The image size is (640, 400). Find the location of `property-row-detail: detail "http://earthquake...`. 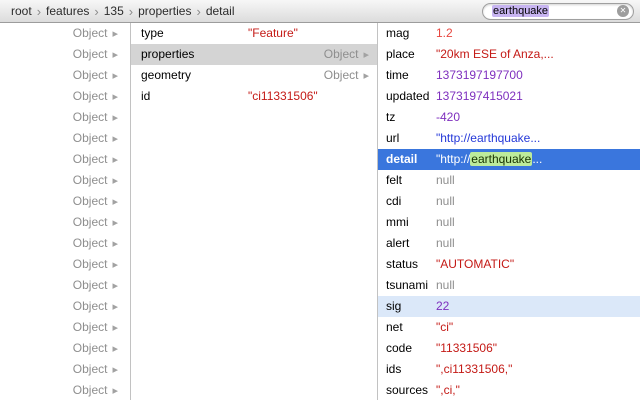

property-row-detail: detail "http://earthquake... is located at coordinates (509, 159).